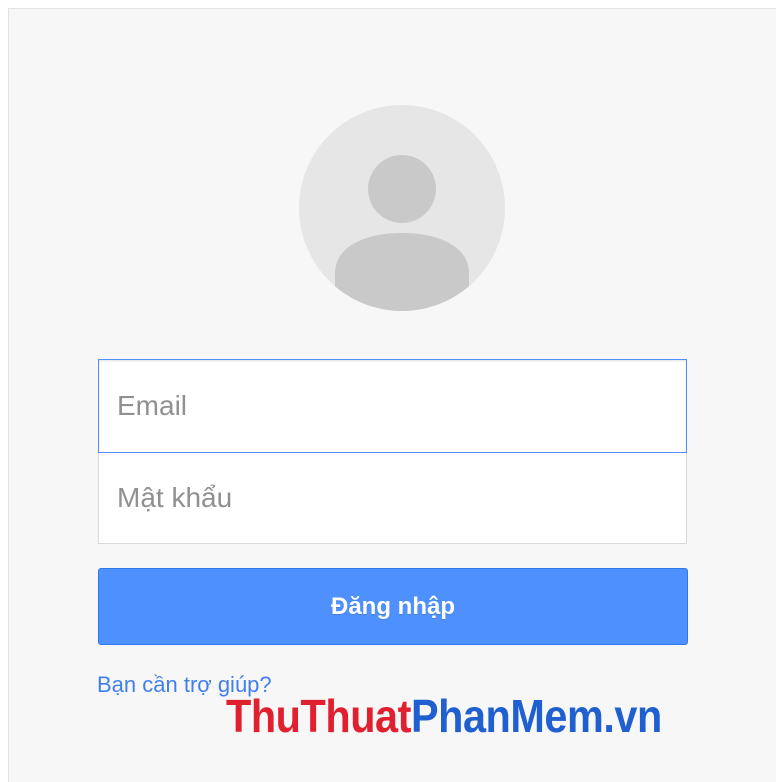 The width and height of the screenshot is (776, 782). I want to click on watermark-part-1: ThuThuat, so click(318, 716).